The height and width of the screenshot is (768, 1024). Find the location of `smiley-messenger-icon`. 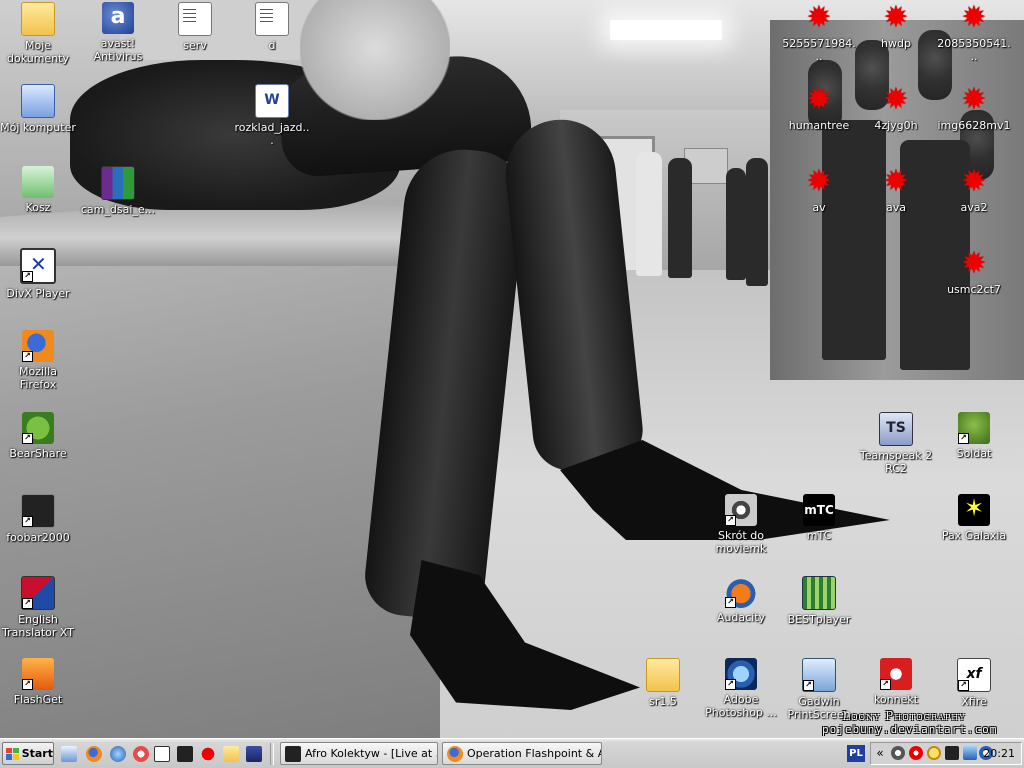

smiley-messenger-icon is located at coordinates (141, 754).